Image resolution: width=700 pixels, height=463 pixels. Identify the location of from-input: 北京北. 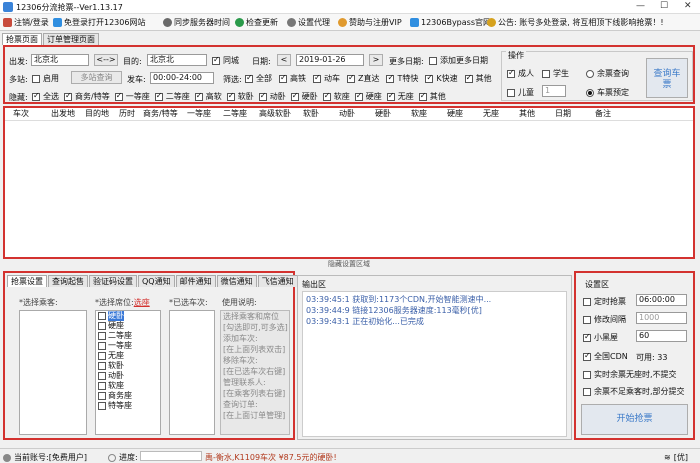
(60, 60).